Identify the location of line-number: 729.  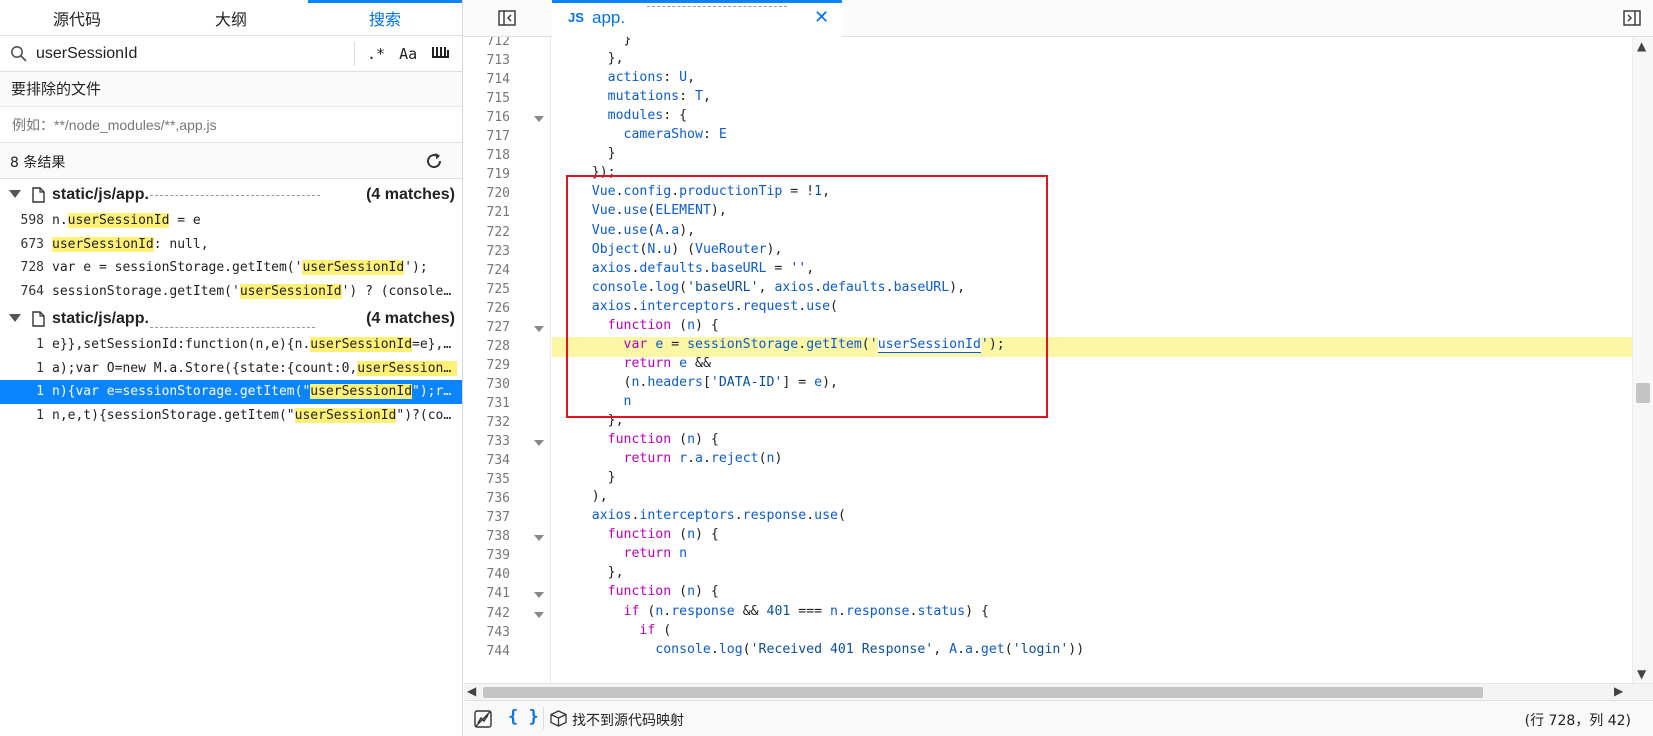
(487, 365).